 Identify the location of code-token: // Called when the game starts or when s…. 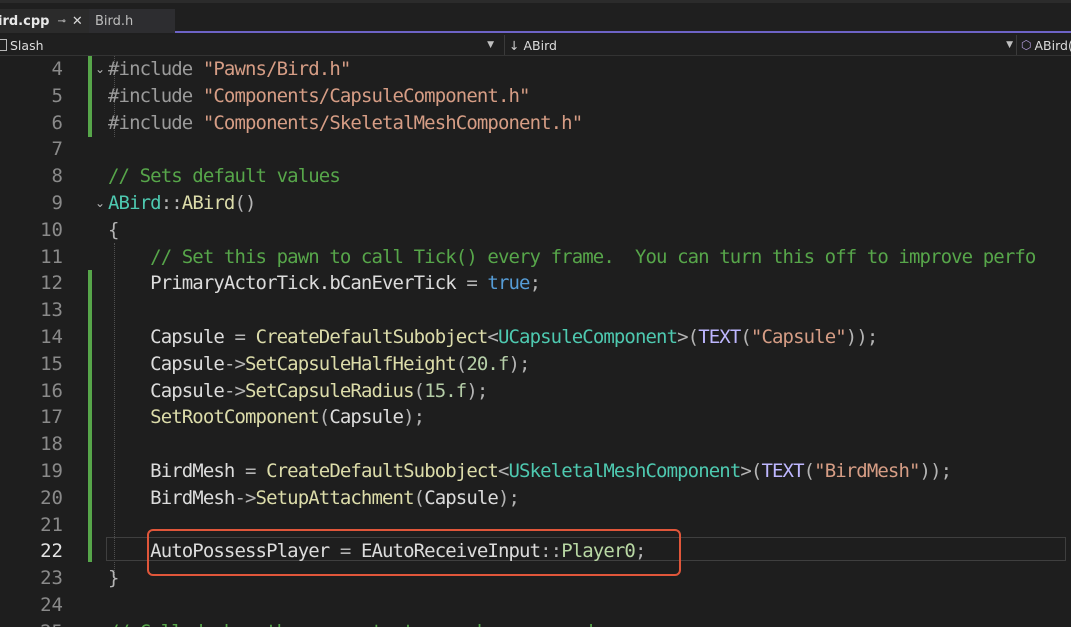
(351, 624).